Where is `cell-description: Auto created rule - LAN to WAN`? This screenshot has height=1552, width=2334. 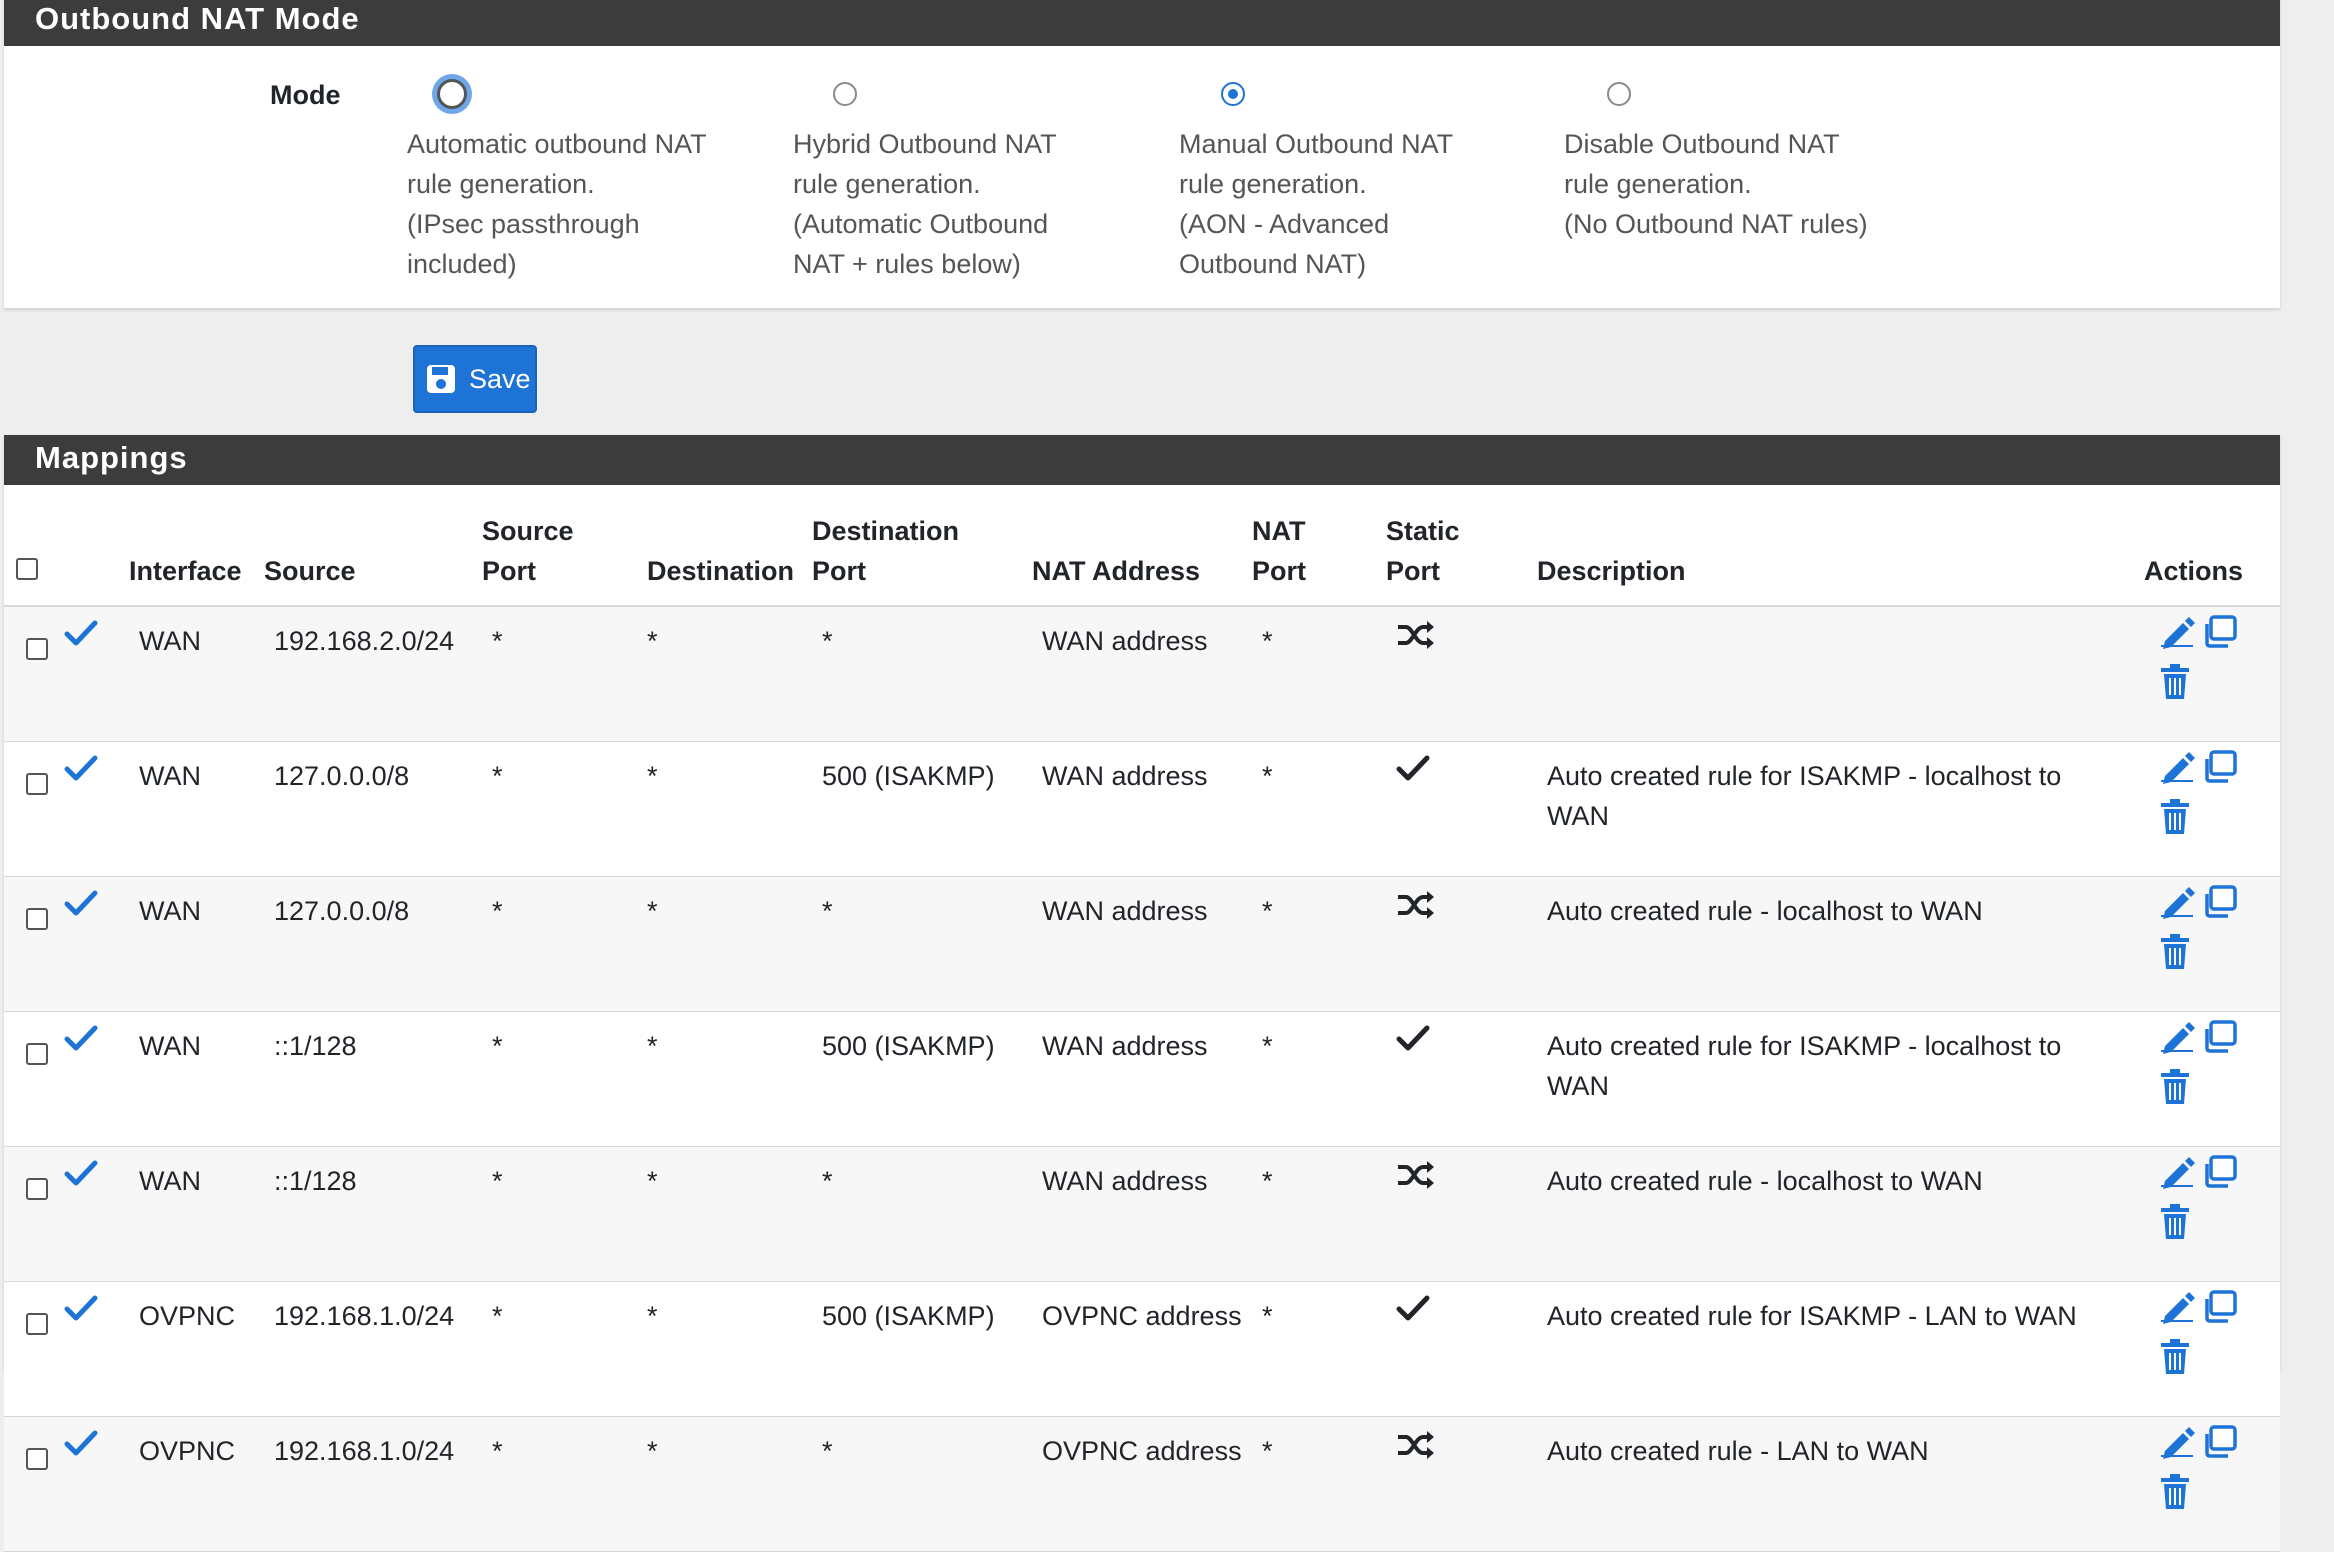
cell-description: Auto created rule - LAN to WAN is located at coordinates (1840, 1484).